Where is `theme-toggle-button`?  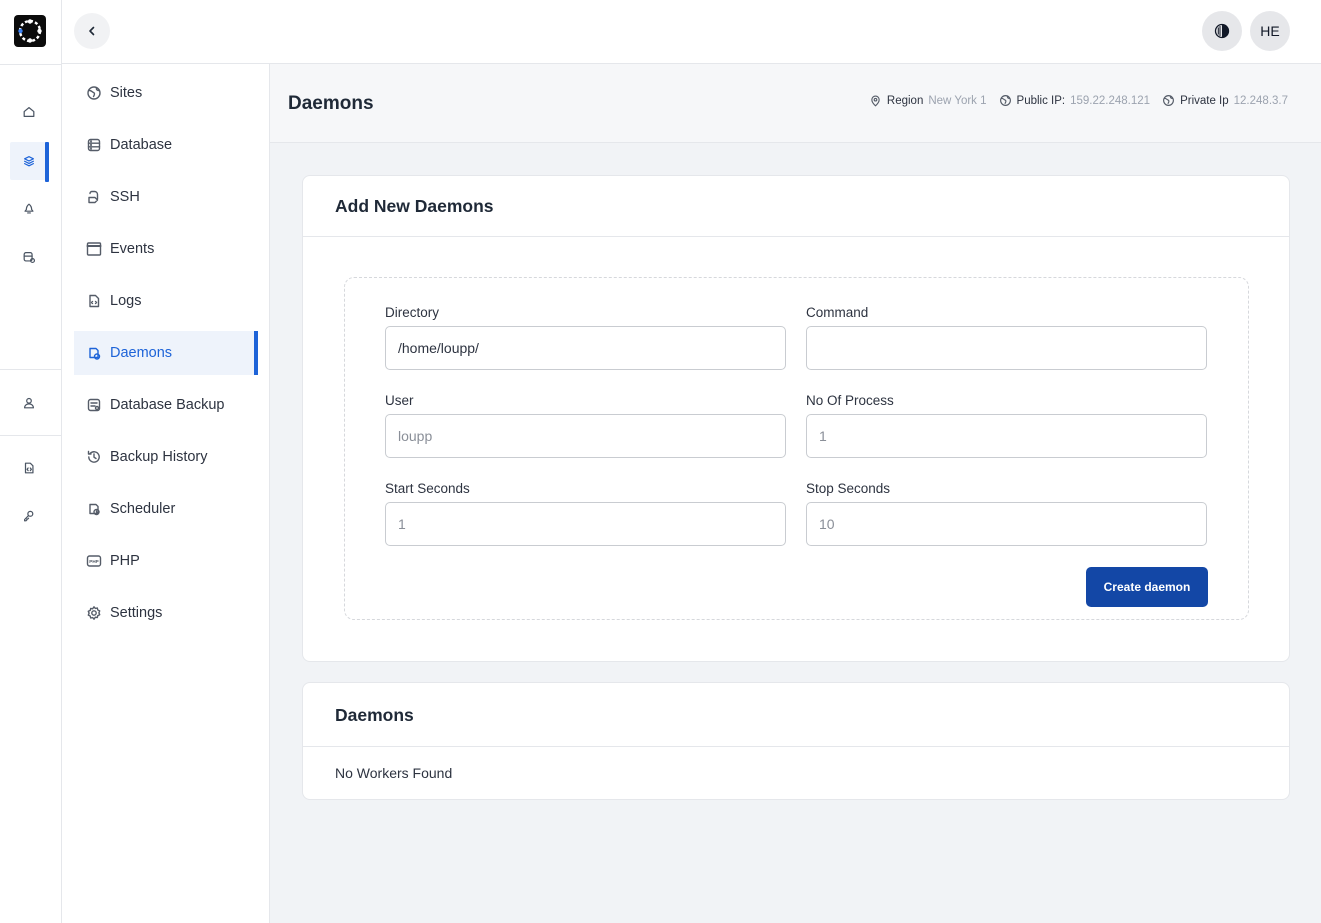 theme-toggle-button is located at coordinates (1222, 31).